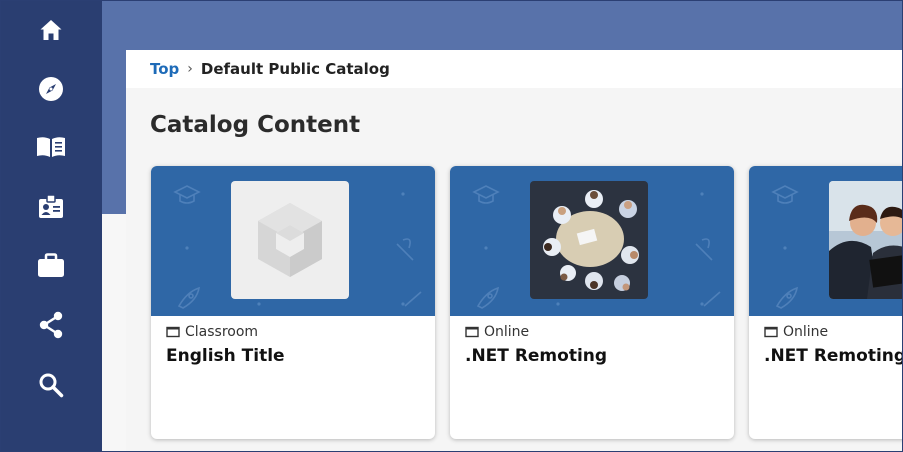 This screenshot has width=903, height=452. Describe the element at coordinates (295, 69) in the screenshot. I see `breadcrumb-current: Default Public Catalog` at that location.